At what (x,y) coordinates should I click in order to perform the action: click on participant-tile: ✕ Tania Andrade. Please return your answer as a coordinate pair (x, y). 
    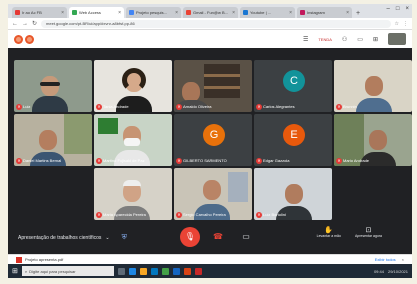
    Looking at the image, I should click on (133, 86).